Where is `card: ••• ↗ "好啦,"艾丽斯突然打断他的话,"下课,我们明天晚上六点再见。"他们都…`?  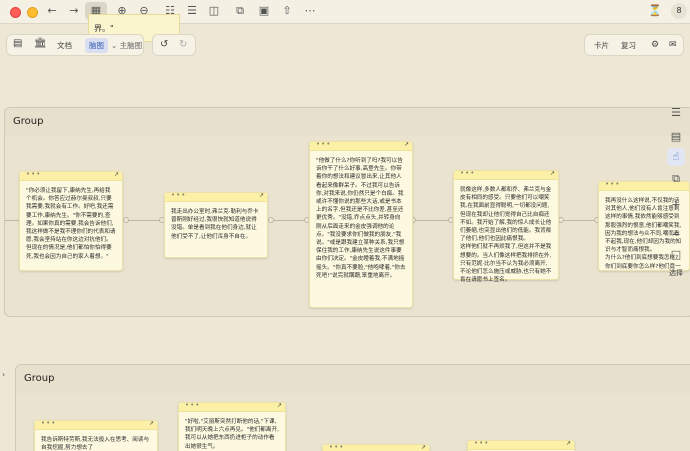
card: ••• ↗ "好啦,"艾丽斯突然打断他的话,"下课,我们明天晚上六点再见。"他们都… is located at coordinates (232, 426).